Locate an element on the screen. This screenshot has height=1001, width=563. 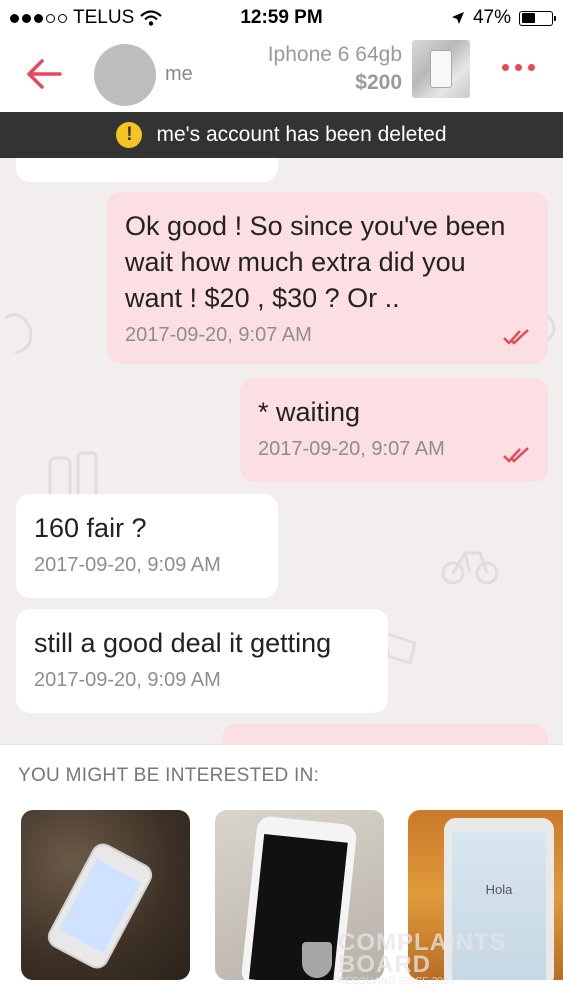
bicycle-icon is located at coordinates (470, 568).